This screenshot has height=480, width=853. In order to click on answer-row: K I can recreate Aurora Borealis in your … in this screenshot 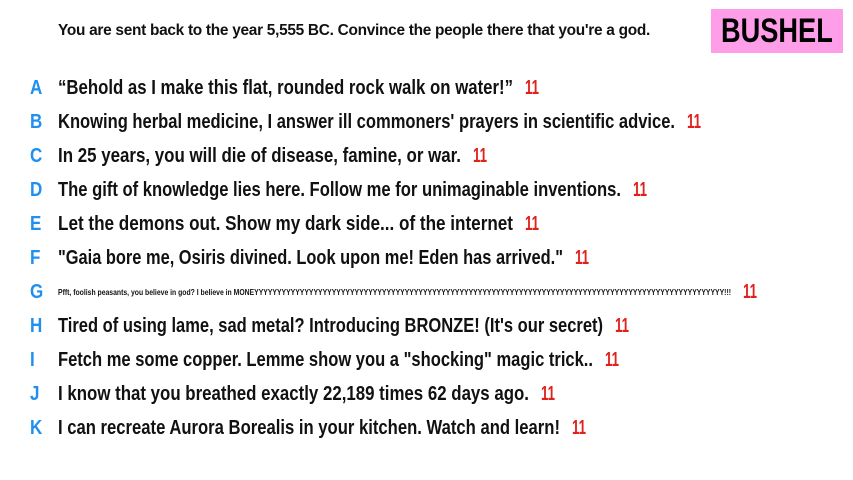, I will do `click(426, 428)`.